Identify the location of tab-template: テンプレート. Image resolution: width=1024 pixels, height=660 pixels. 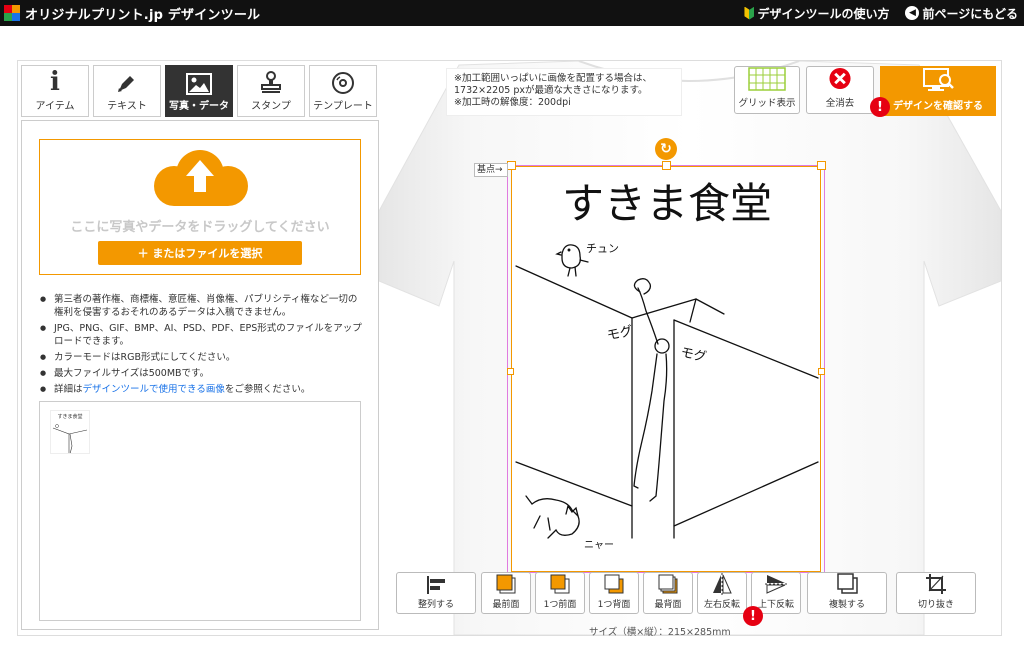
(343, 91).